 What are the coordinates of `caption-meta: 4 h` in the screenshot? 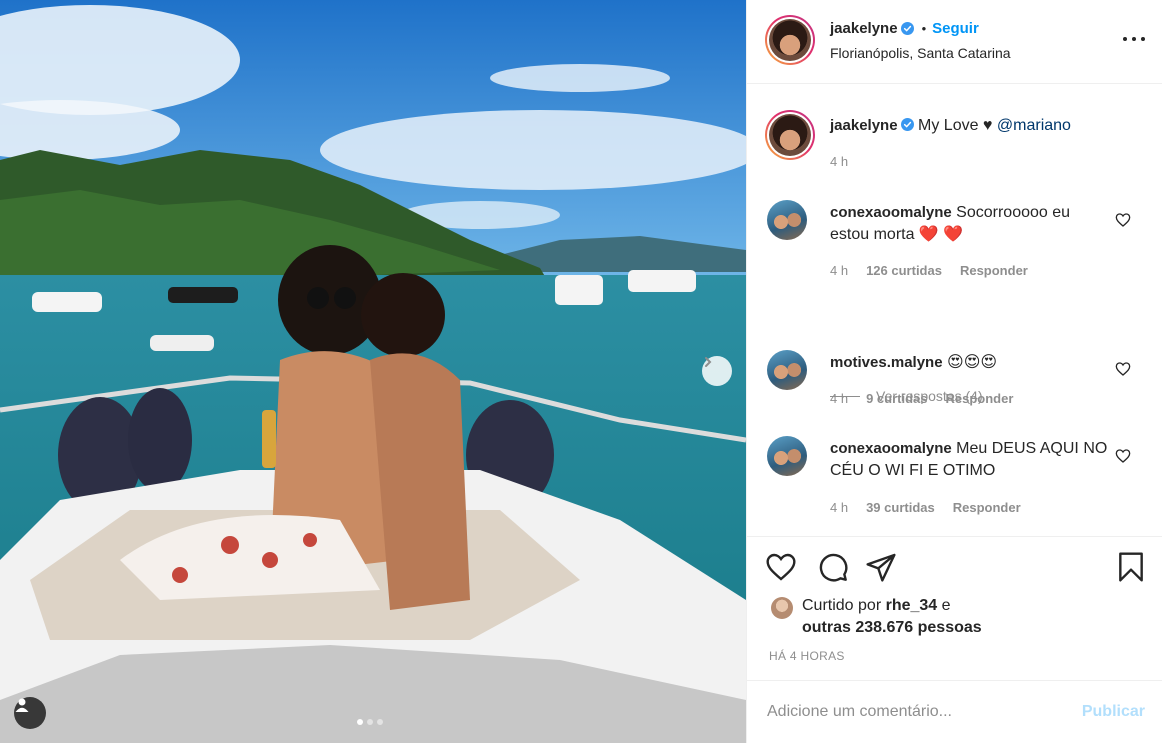 It's located at (839, 161).